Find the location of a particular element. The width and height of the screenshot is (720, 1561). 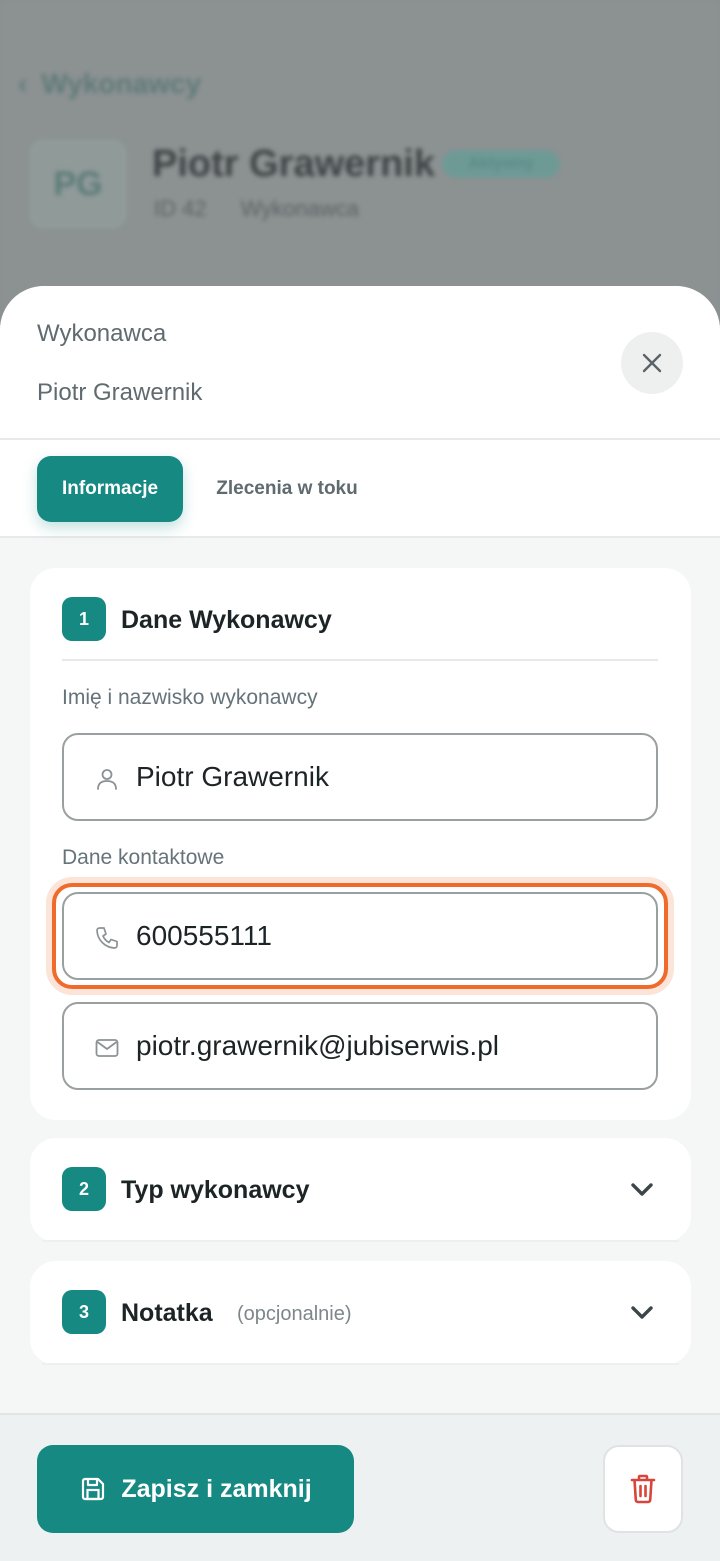

mail-icon is located at coordinates (107, 1048).